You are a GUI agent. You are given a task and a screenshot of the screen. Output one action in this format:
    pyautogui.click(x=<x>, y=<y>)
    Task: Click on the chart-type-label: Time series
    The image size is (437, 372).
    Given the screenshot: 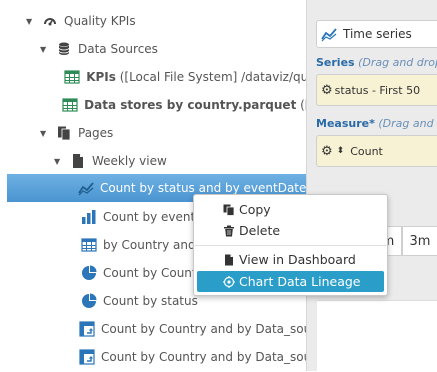 What is the action you would take?
    pyautogui.click(x=377, y=34)
    